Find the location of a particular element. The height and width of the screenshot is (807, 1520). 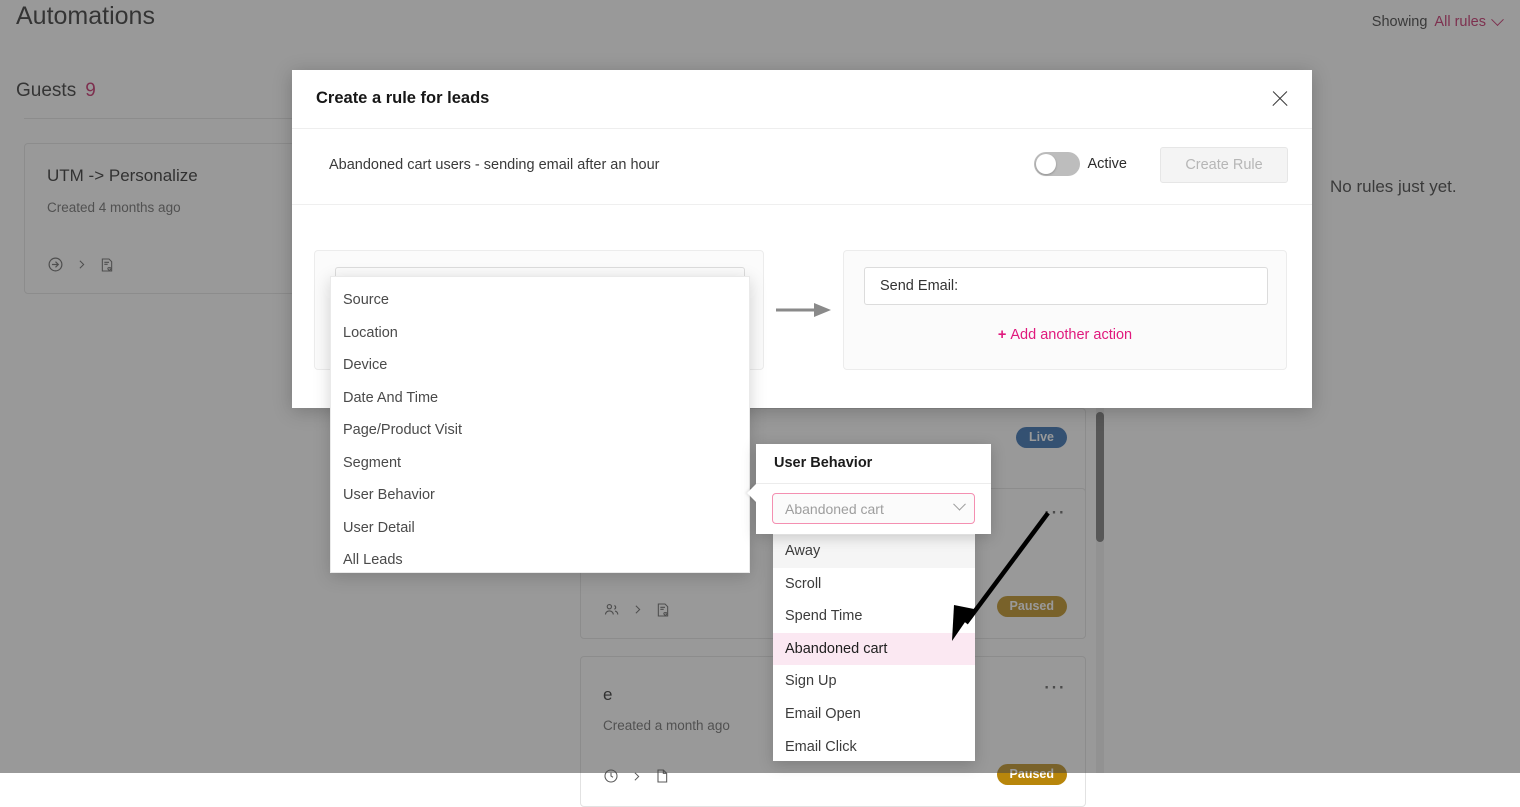

dropdown-item: User Detail is located at coordinates (540, 528).